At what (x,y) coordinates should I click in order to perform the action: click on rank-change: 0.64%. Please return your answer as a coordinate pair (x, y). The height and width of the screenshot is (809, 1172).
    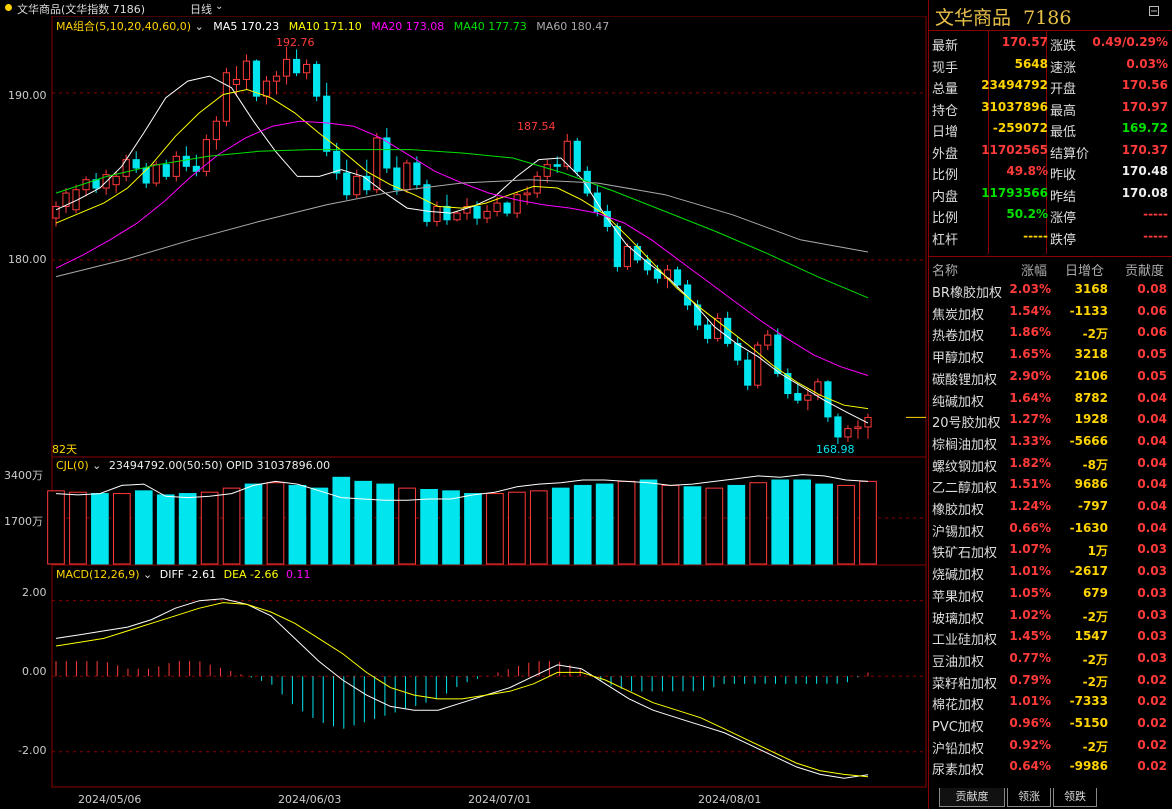
    Looking at the image, I should click on (1030, 766).